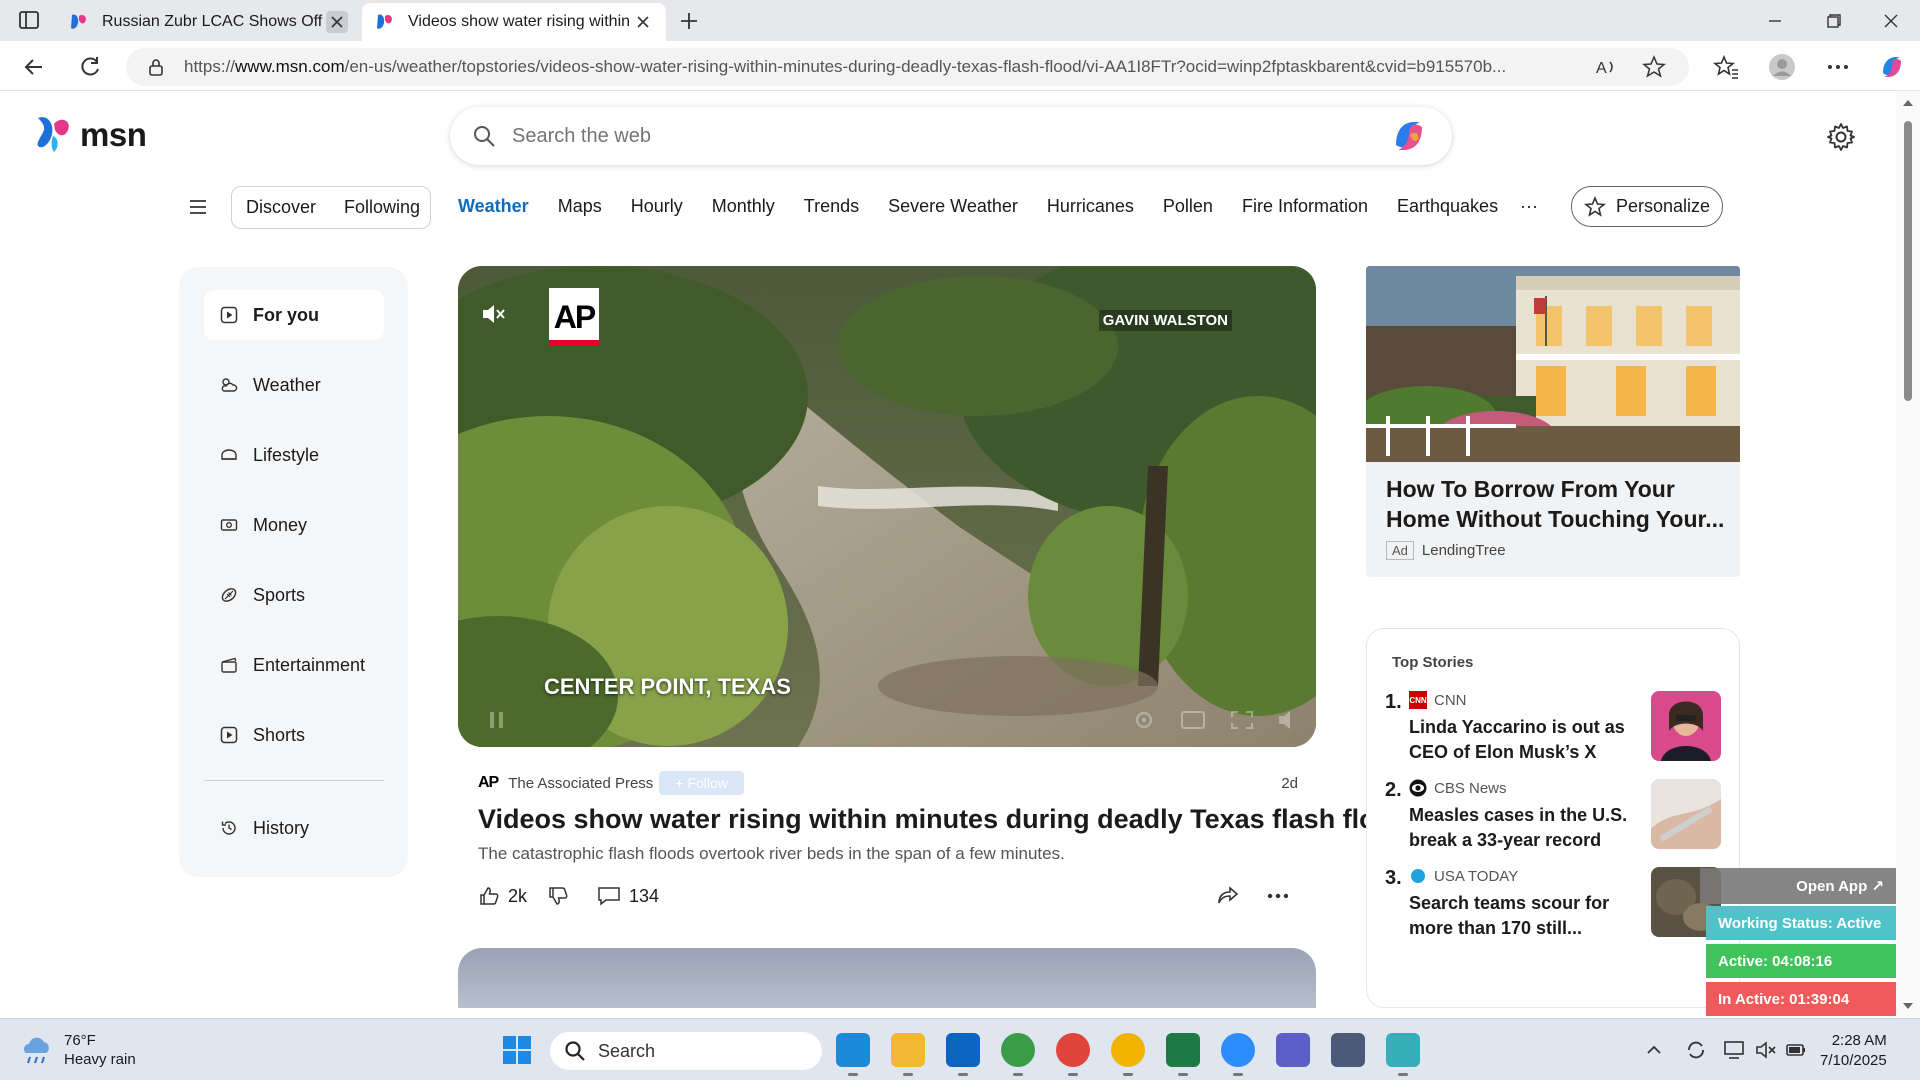 The width and height of the screenshot is (1920, 1080). I want to click on sidebar-item-label: Entertainment, so click(309, 664).